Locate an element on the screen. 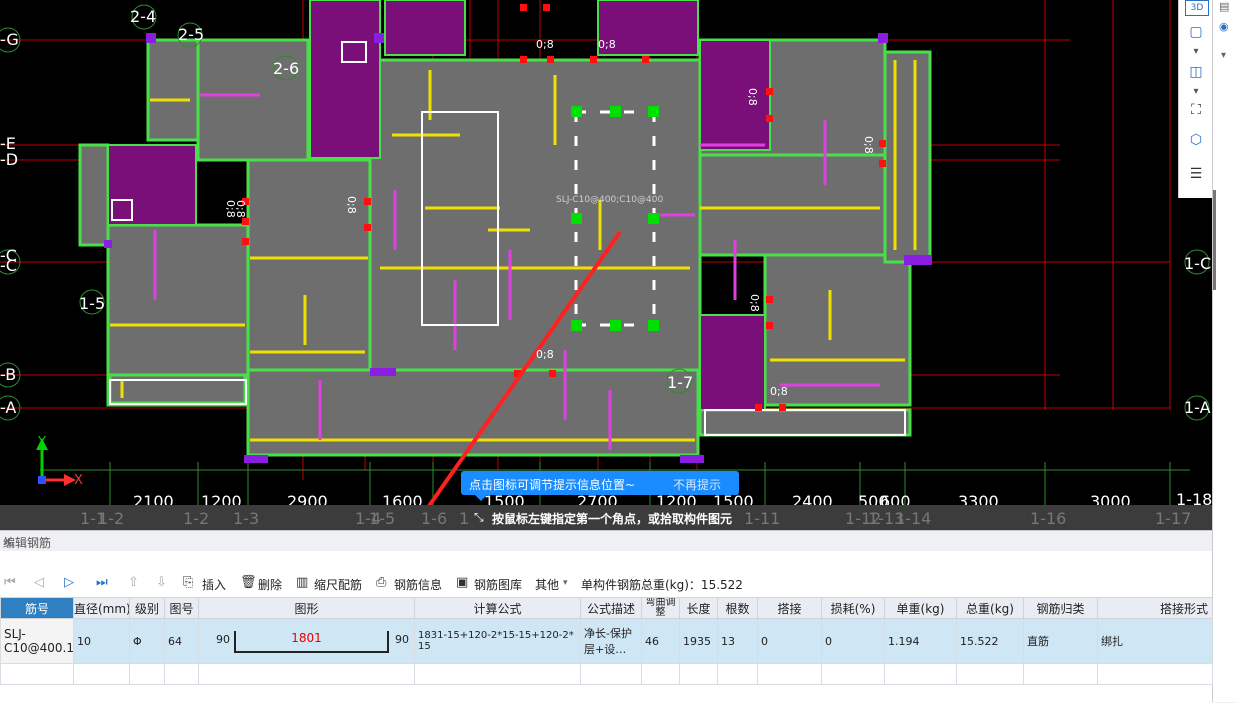 The height and width of the screenshot is (703, 1236). fullscreen-icon: ⛶ is located at coordinates (1196, 110).